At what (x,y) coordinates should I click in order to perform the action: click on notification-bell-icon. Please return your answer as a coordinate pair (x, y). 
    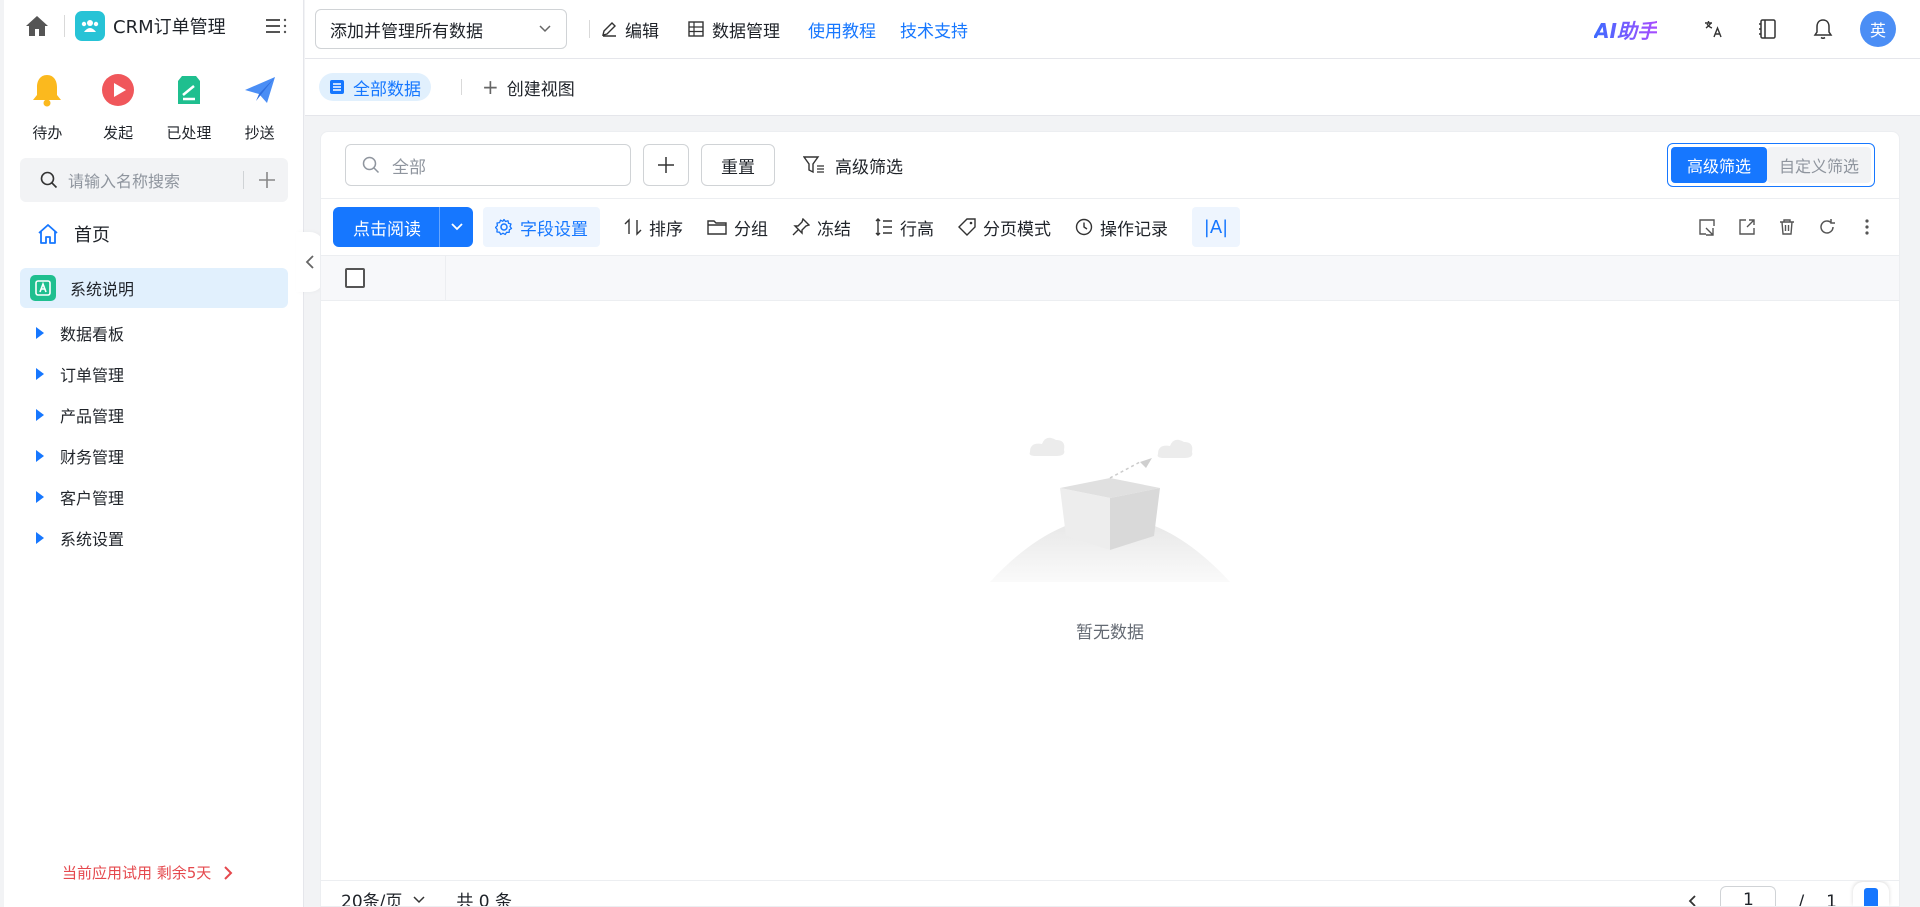
    Looking at the image, I should click on (1823, 29).